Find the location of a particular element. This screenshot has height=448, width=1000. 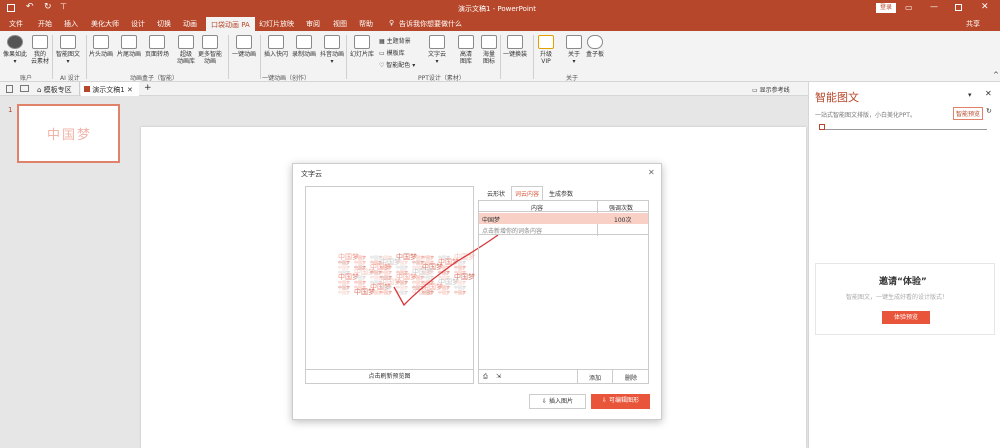

tab-animation: 动画 is located at coordinates (190, 24).